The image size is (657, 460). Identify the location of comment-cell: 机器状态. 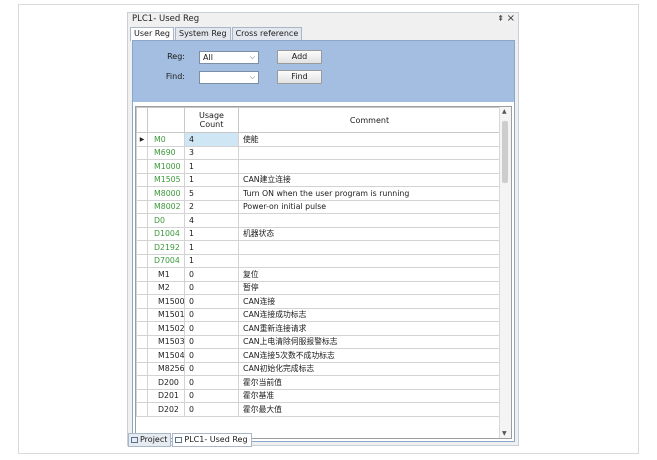
(369, 233).